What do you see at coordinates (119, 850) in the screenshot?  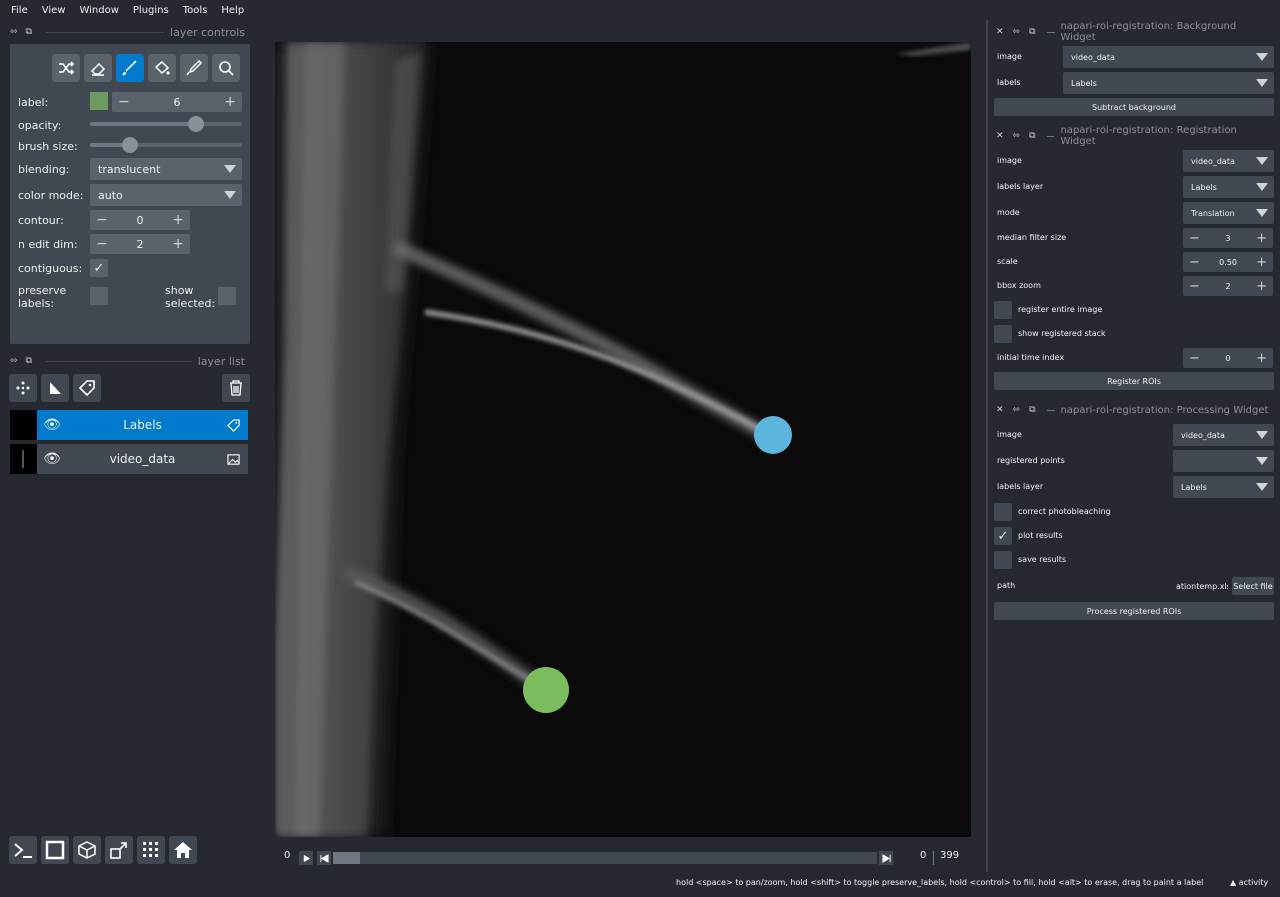 I see `transpose-button` at bounding box center [119, 850].